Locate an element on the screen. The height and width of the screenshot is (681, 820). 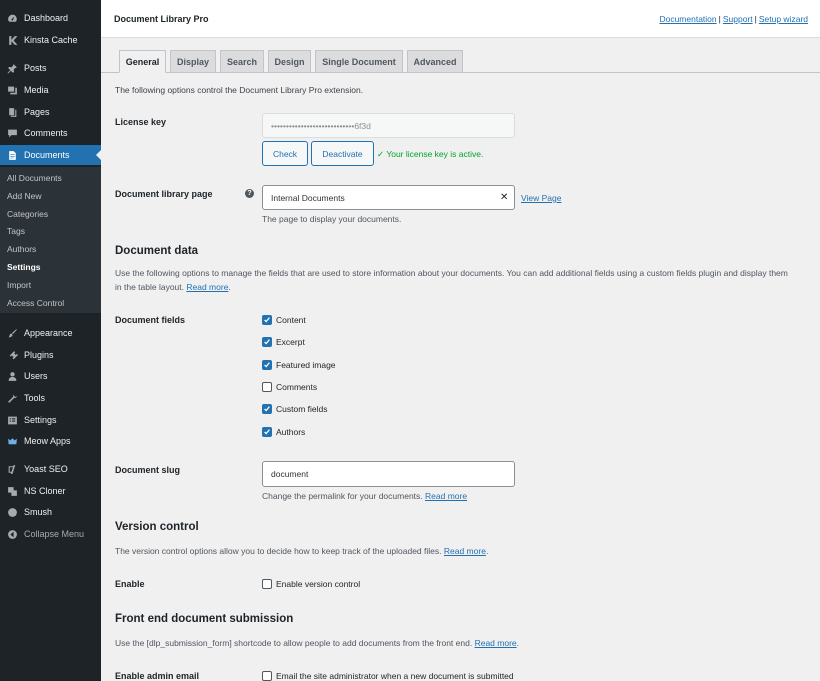
menu-label: Users is located at coordinates (36, 376).